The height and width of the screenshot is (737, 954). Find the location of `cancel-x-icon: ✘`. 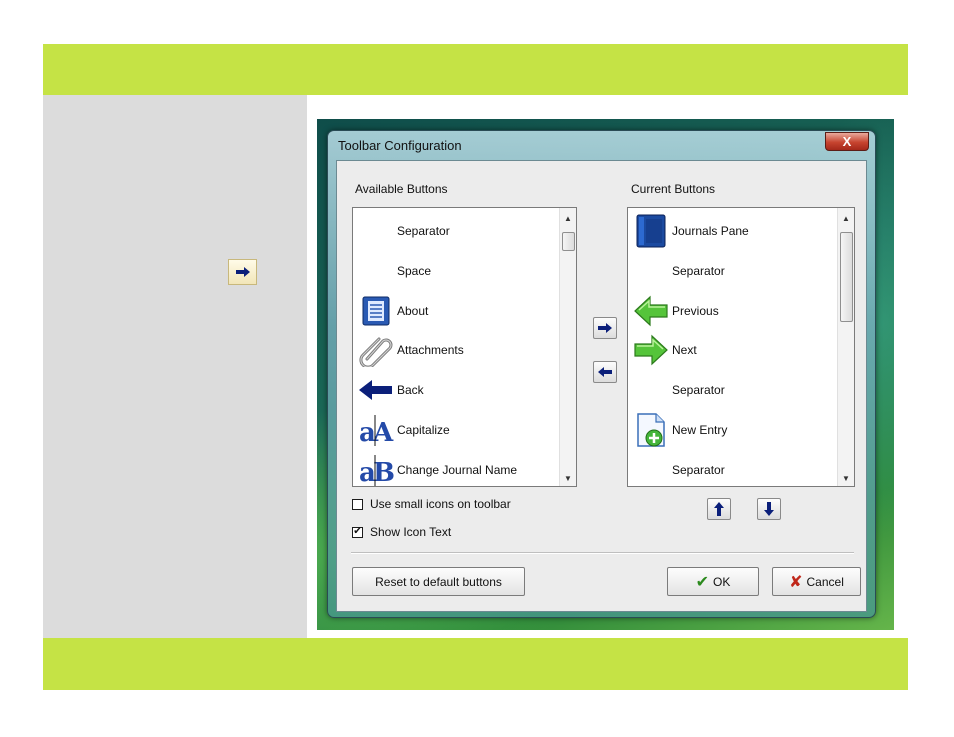

cancel-x-icon: ✘ is located at coordinates (796, 582).